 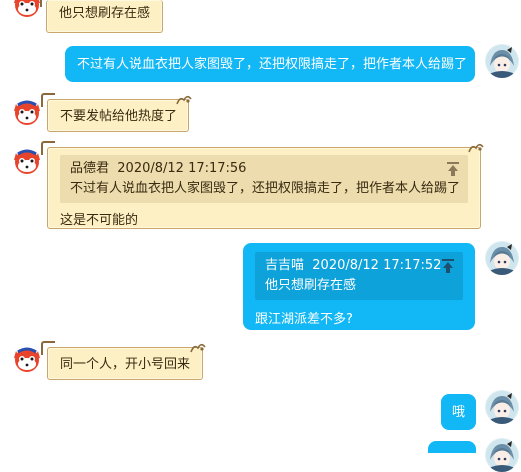 What do you see at coordinates (452, 447) in the screenshot?
I see `message-bubble` at bounding box center [452, 447].